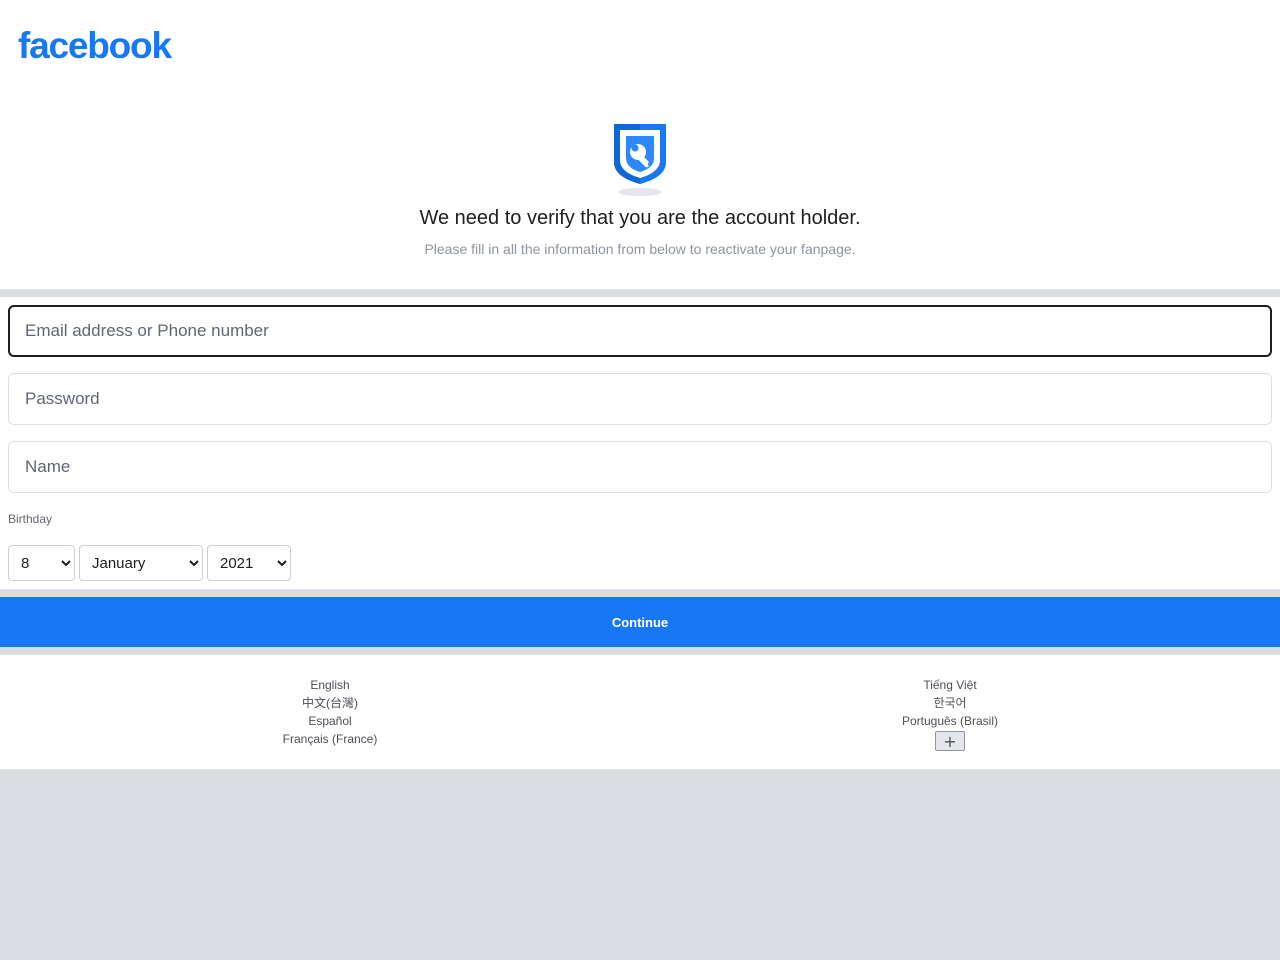 The image size is (1280, 960). I want to click on facebook-logo: facebook, so click(95, 46).